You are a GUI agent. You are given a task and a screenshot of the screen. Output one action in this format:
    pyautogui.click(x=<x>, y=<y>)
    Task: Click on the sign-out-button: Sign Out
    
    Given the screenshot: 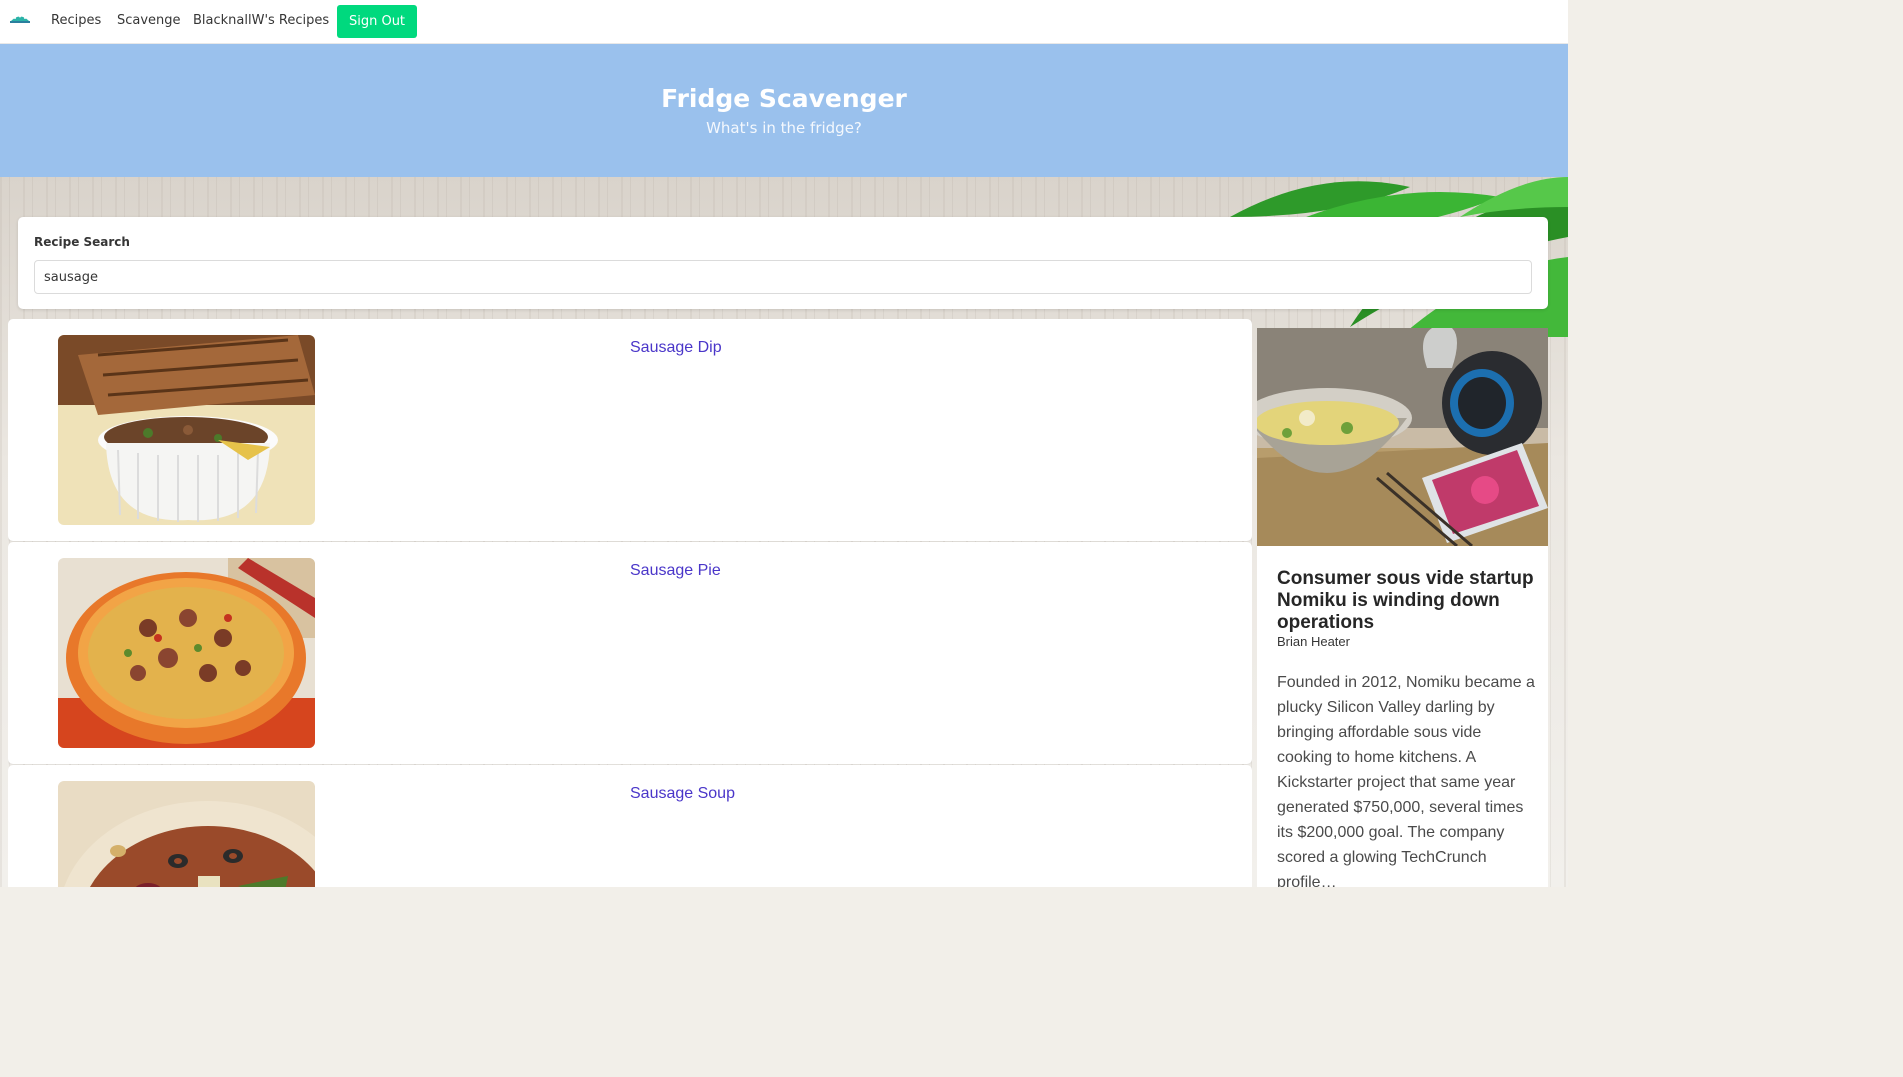 What is the action you would take?
    pyautogui.click(x=377, y=21)
    